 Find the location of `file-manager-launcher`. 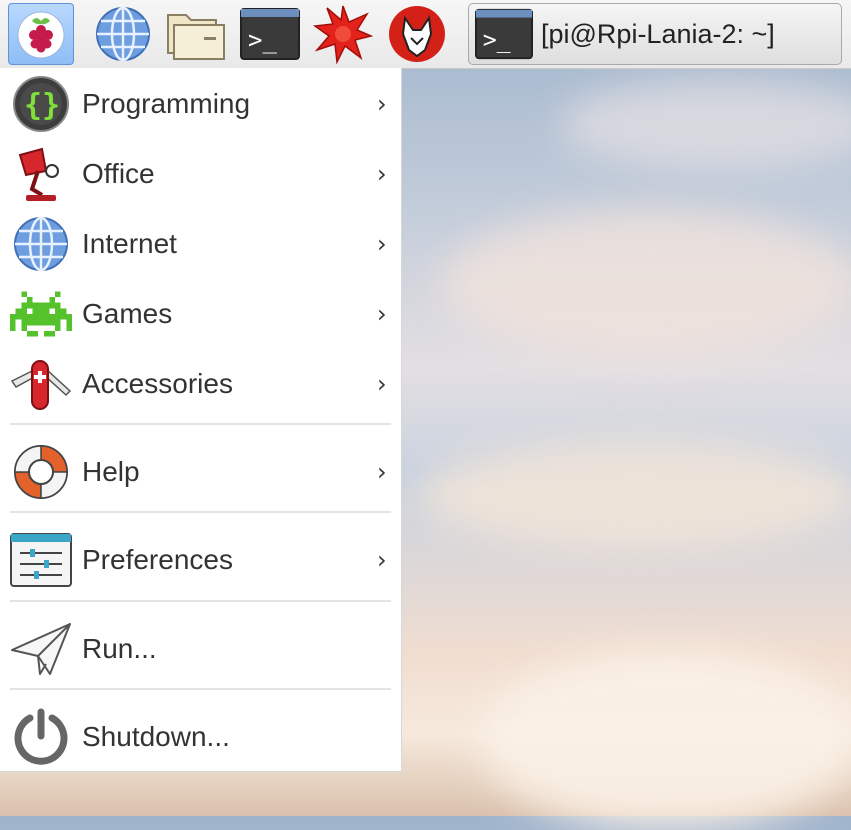

file-manager-launcher is located at coordinates (196, 34).